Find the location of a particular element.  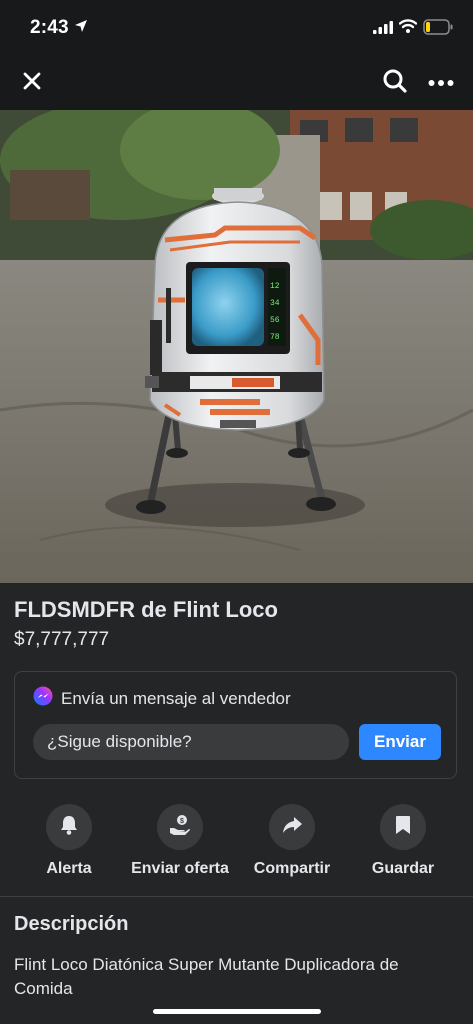

send-offer-action: $ Enviar oferta is located at coordinates (180, 841).